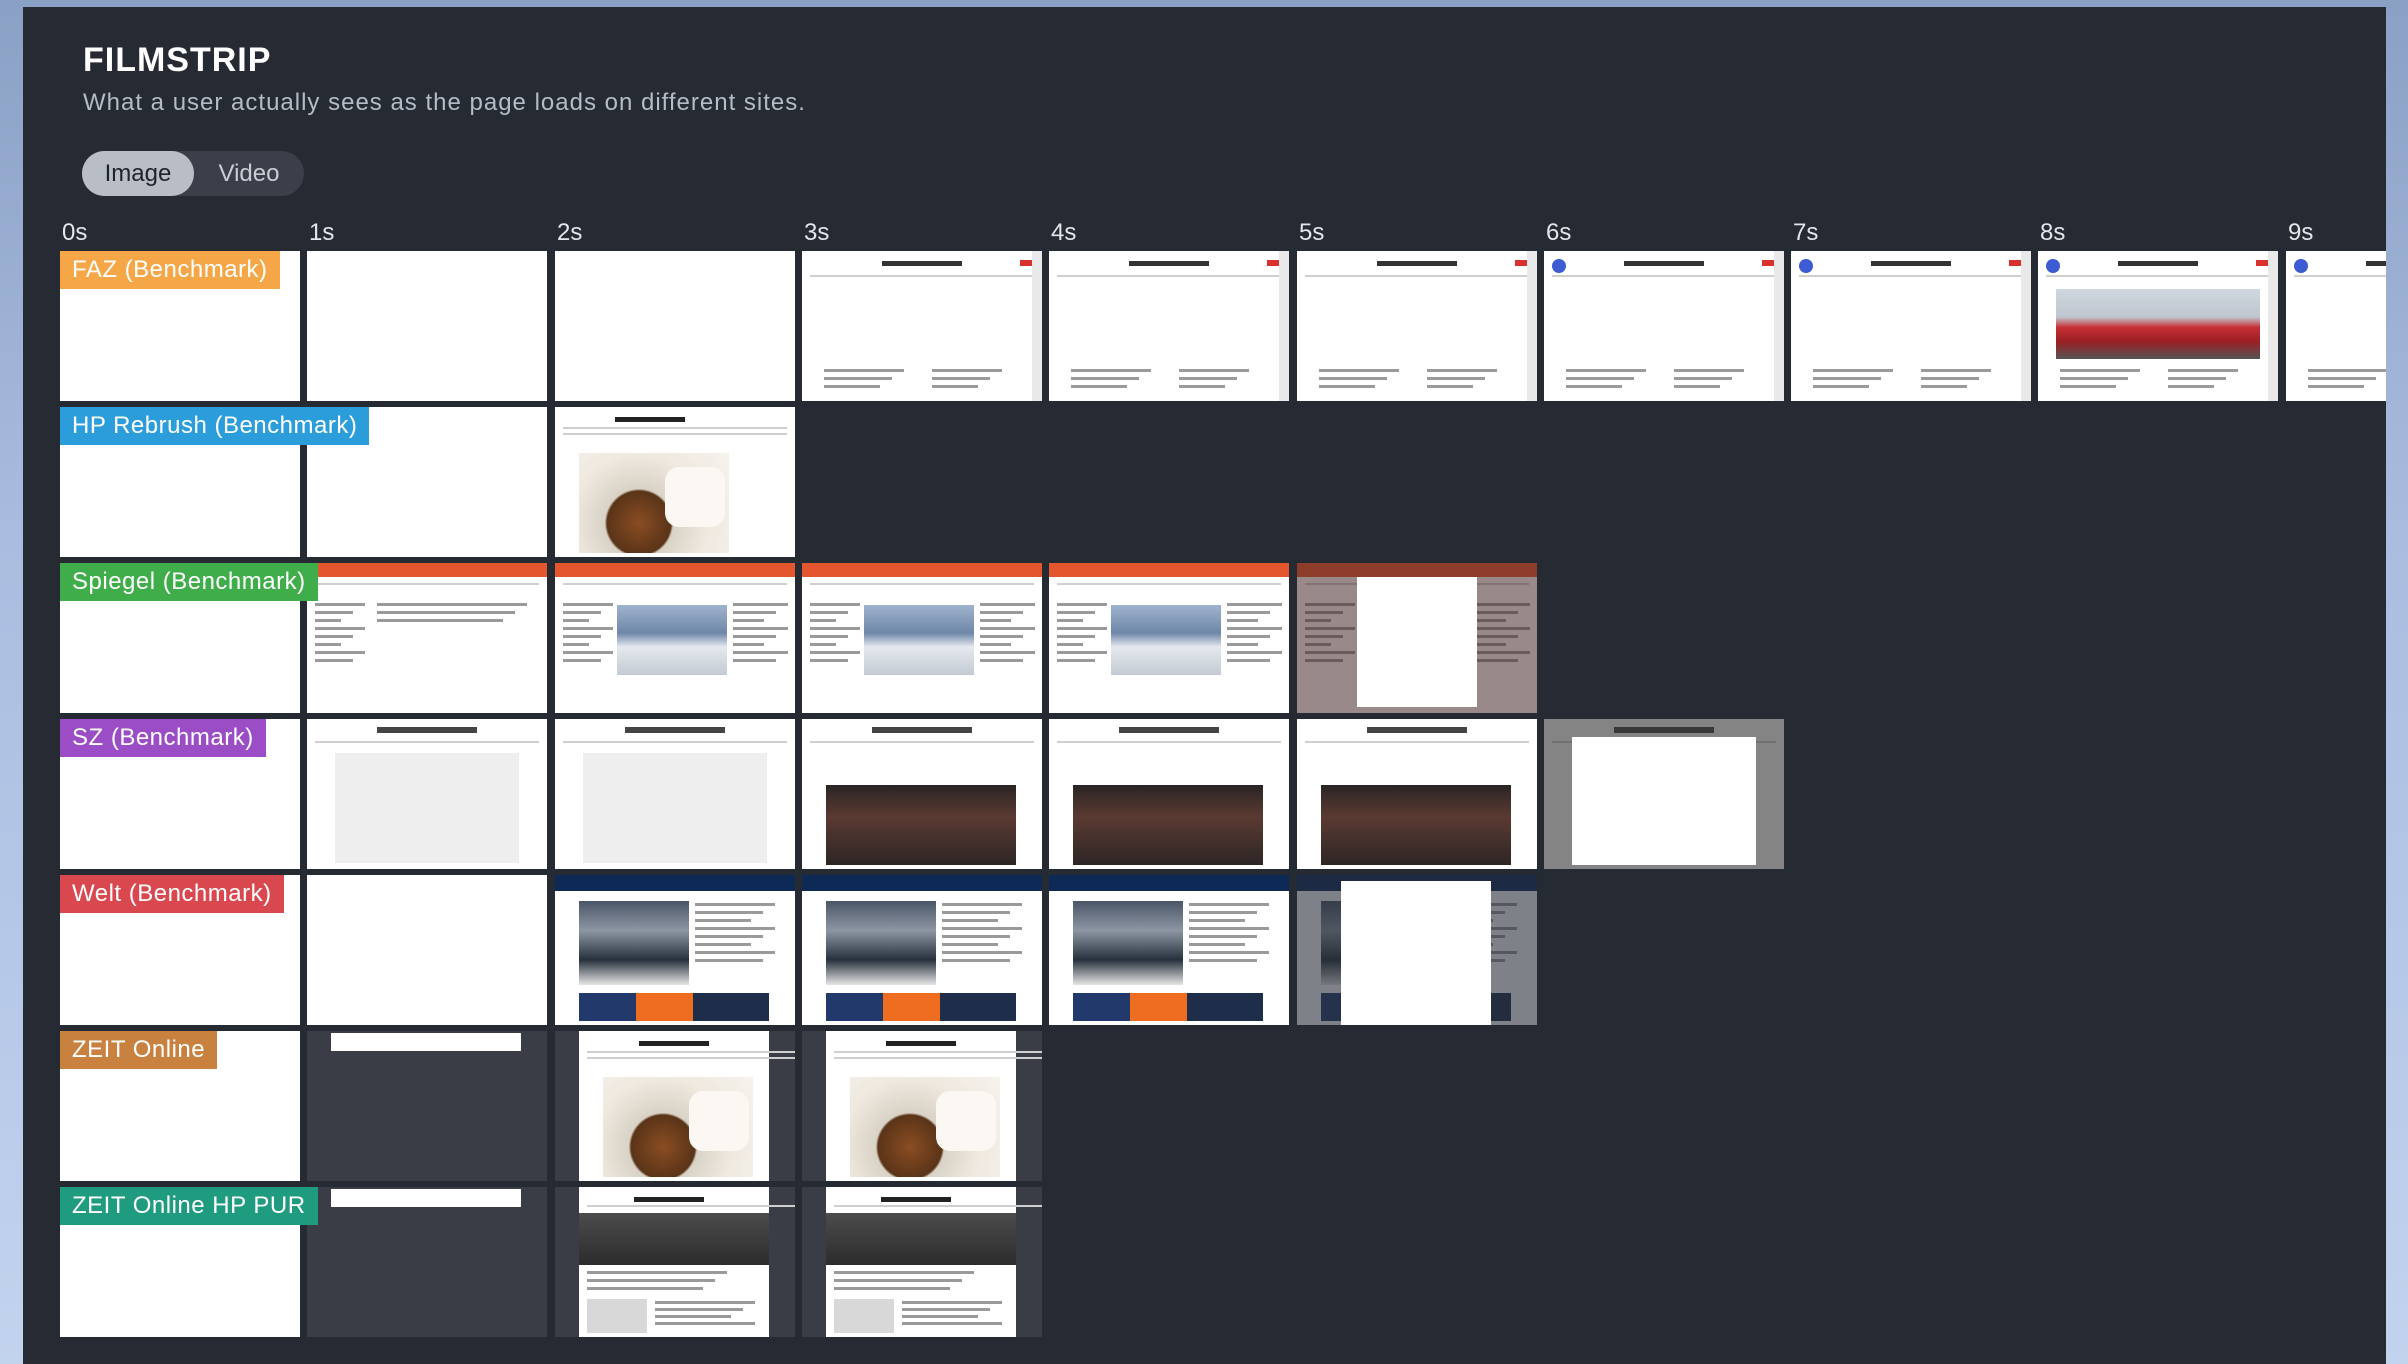 The height and width of the screenshot is (1364, 2408). Describe the element at coordinates (1806, 232) in the screenshot. I see `timeline-tick: 7s` at that location.